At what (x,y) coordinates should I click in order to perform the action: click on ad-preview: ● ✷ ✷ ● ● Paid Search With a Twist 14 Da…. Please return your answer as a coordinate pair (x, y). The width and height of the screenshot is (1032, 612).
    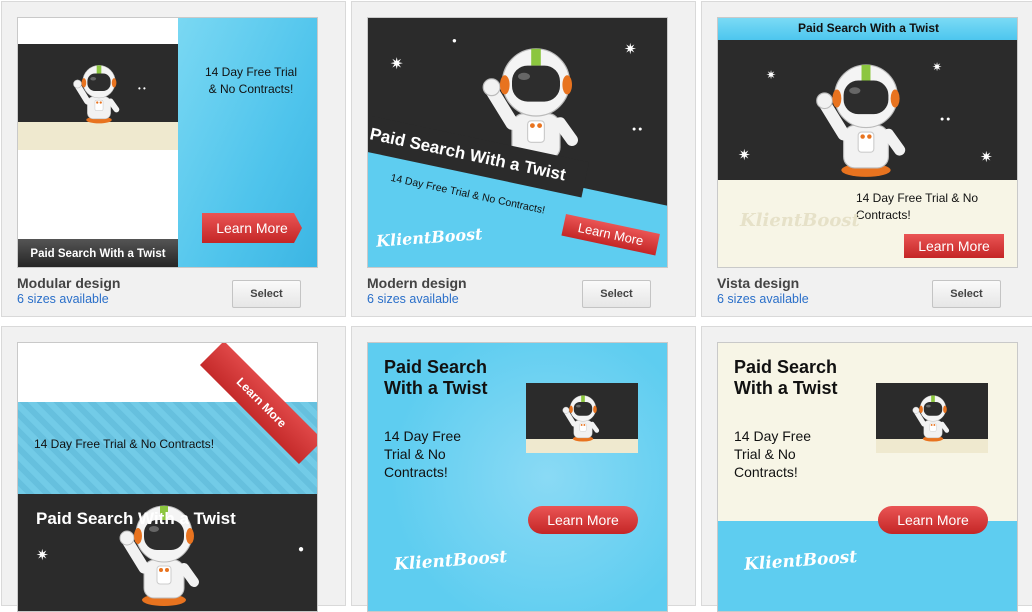
    Looking at the image, I should click on (517, 142).